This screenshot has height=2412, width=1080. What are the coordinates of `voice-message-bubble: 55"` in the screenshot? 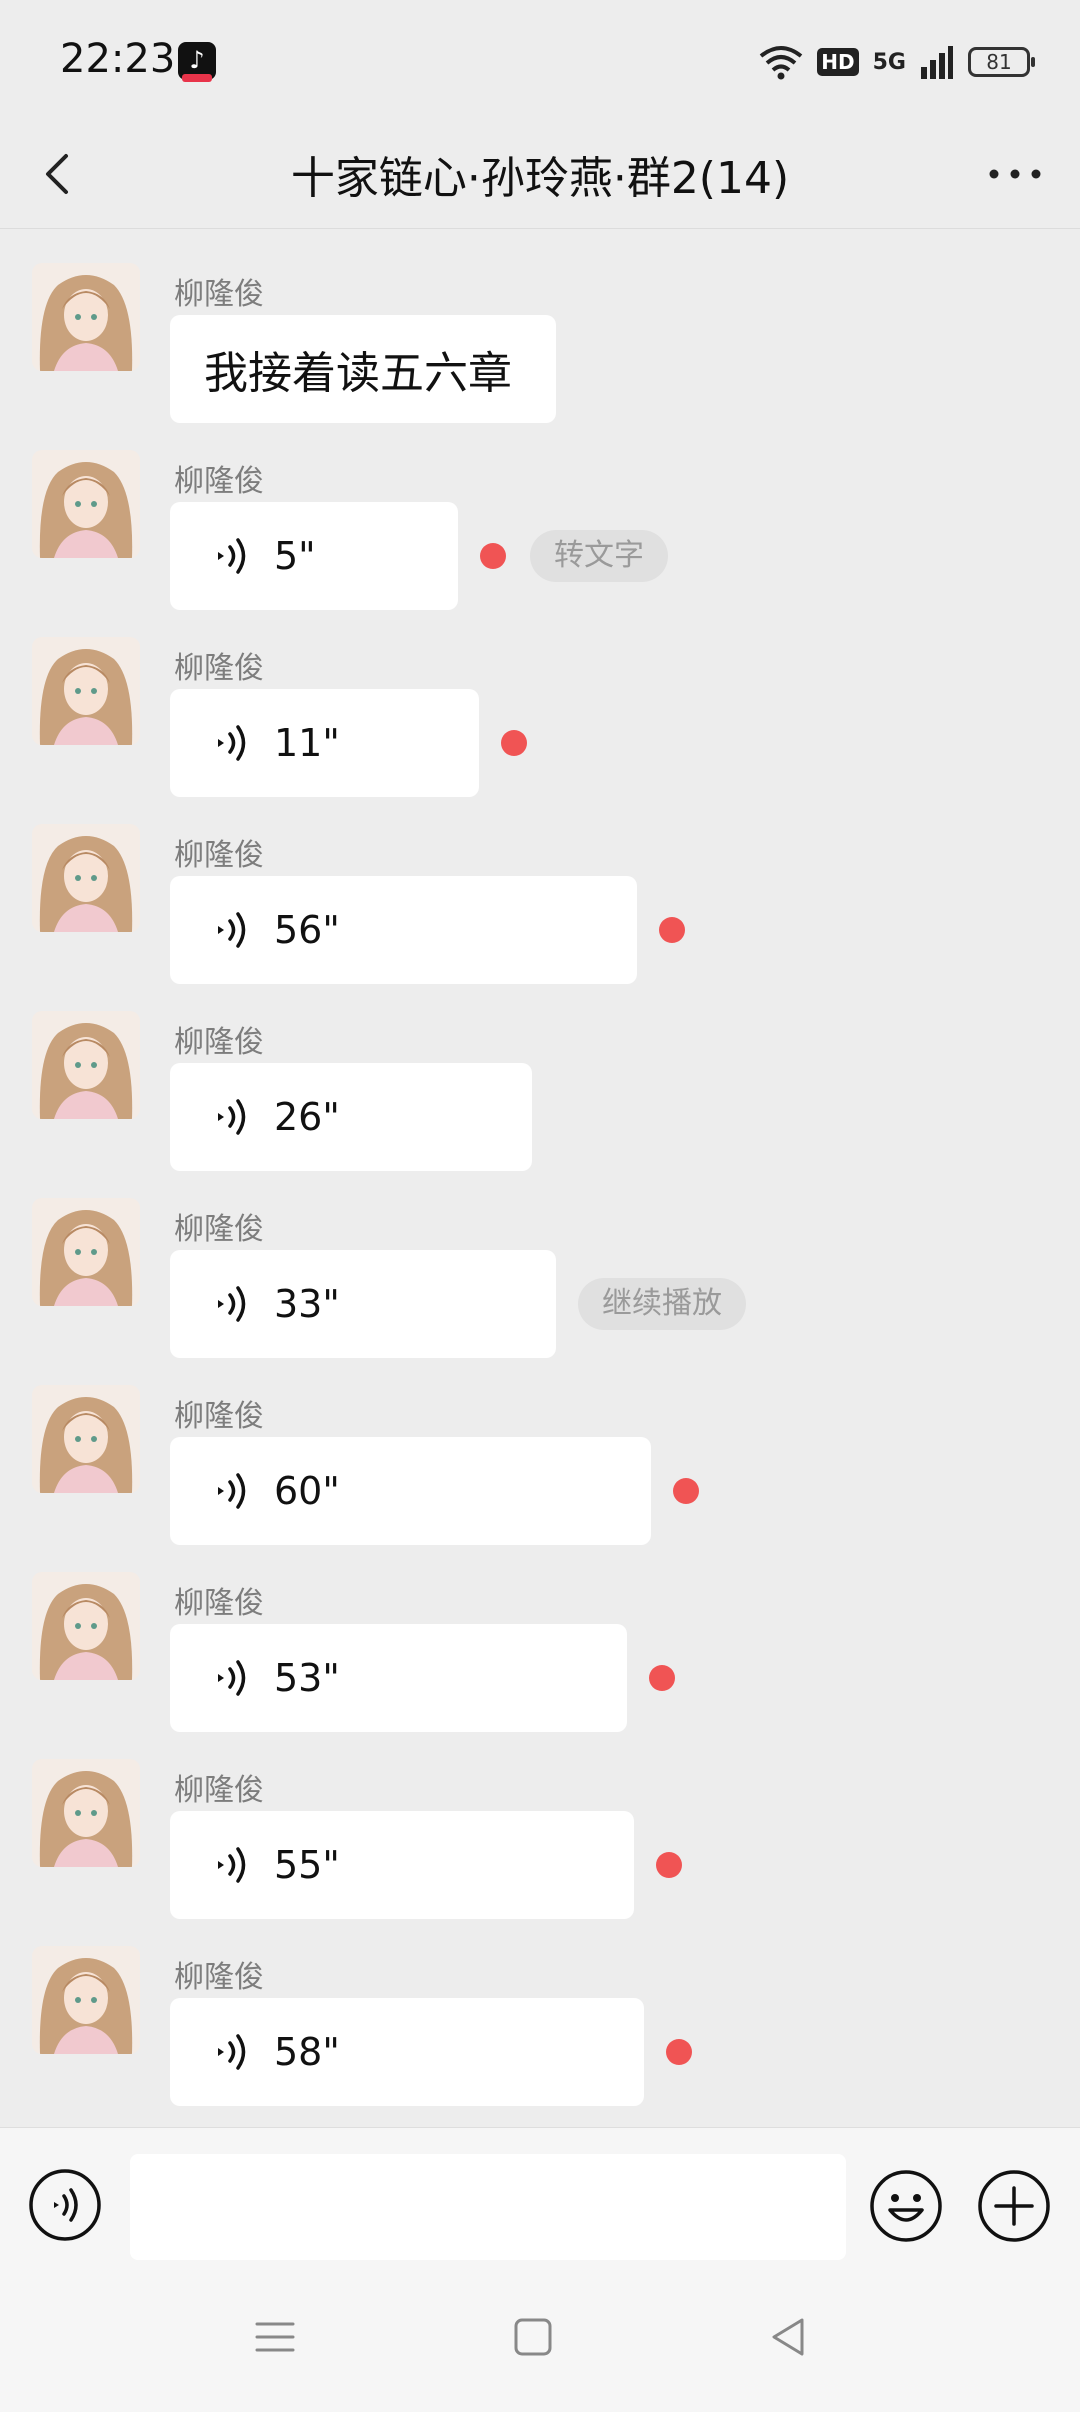 It's located at (402, 1865).